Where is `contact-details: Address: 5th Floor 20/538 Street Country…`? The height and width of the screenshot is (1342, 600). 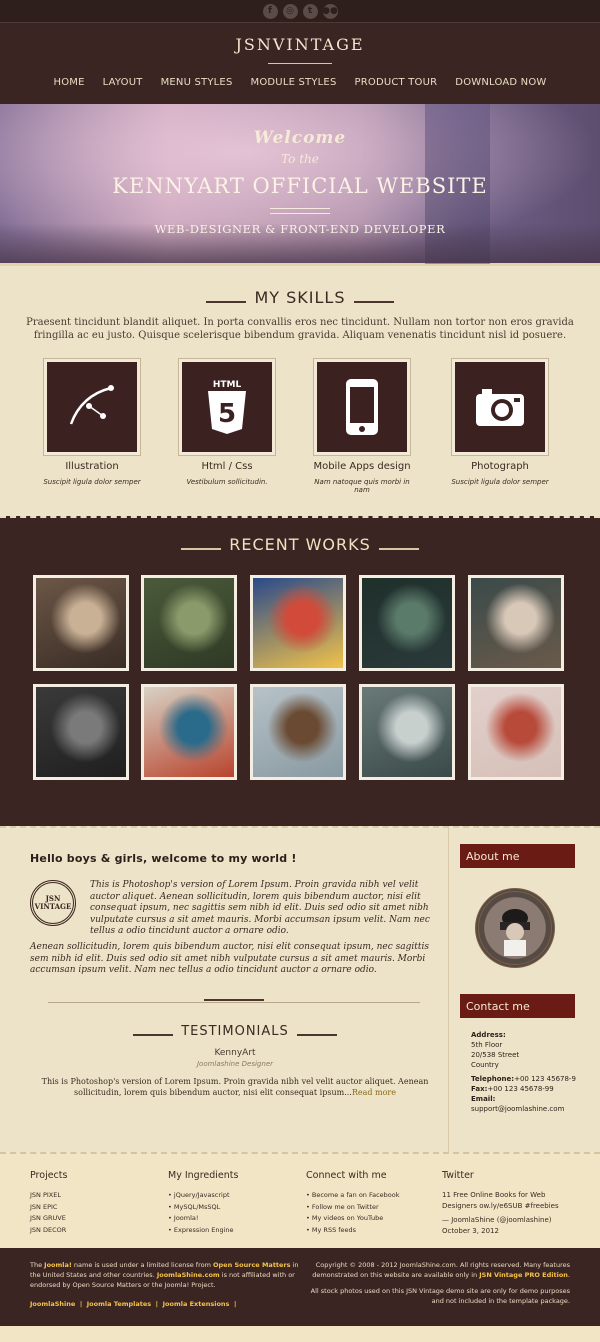 contact-details: Address: 5th Floor 20/538 Street Country… is located at coordinates (523, 1072).